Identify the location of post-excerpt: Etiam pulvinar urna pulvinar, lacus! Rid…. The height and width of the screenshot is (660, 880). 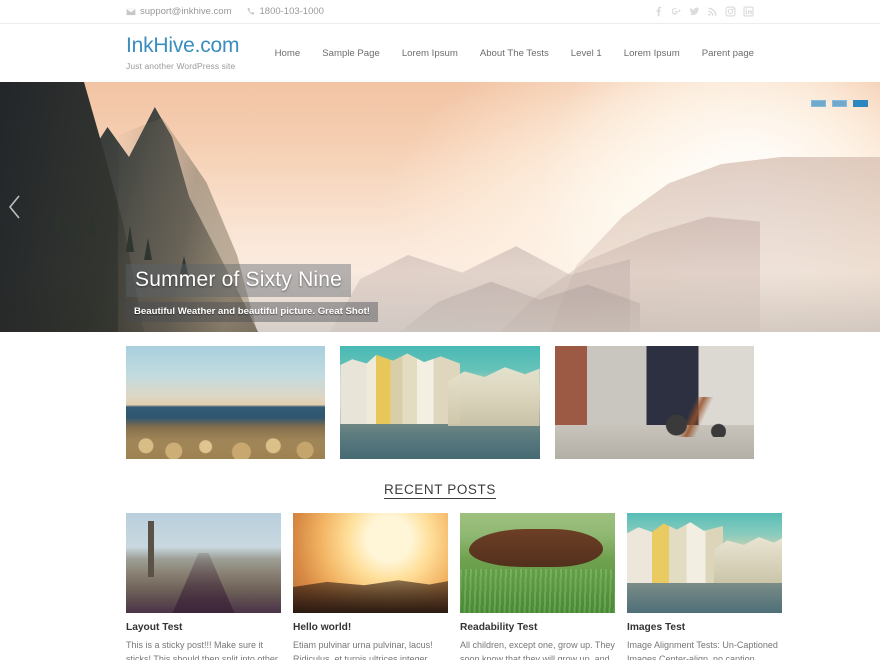
(363, 650).